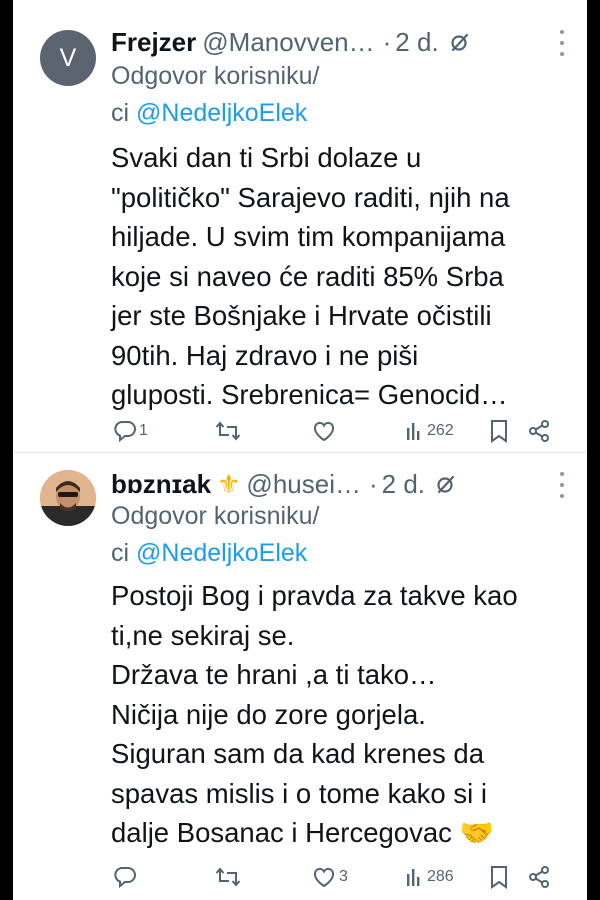  I want to click on views-count: 262, so click(440, 430).